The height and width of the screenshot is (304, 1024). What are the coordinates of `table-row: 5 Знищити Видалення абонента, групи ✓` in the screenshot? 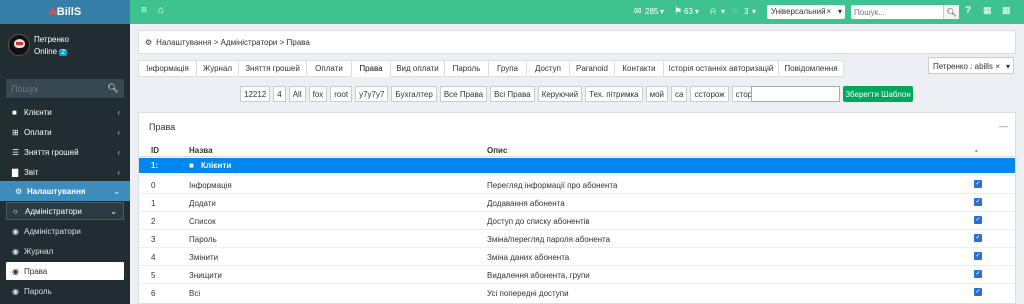 It's located at (577, 274).